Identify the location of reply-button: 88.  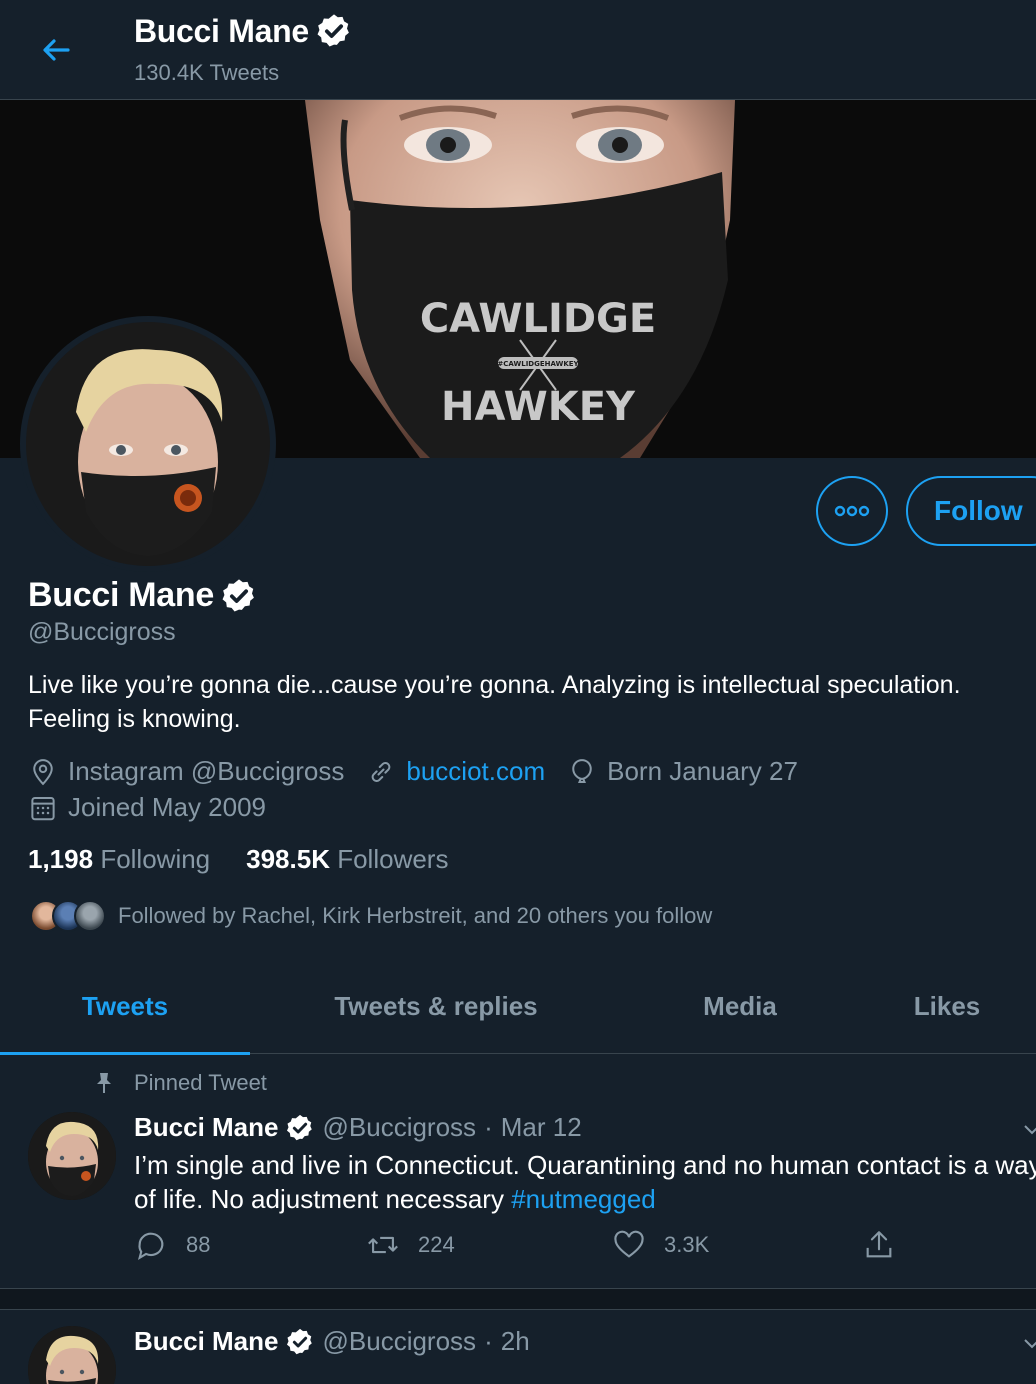
(172, 1245).